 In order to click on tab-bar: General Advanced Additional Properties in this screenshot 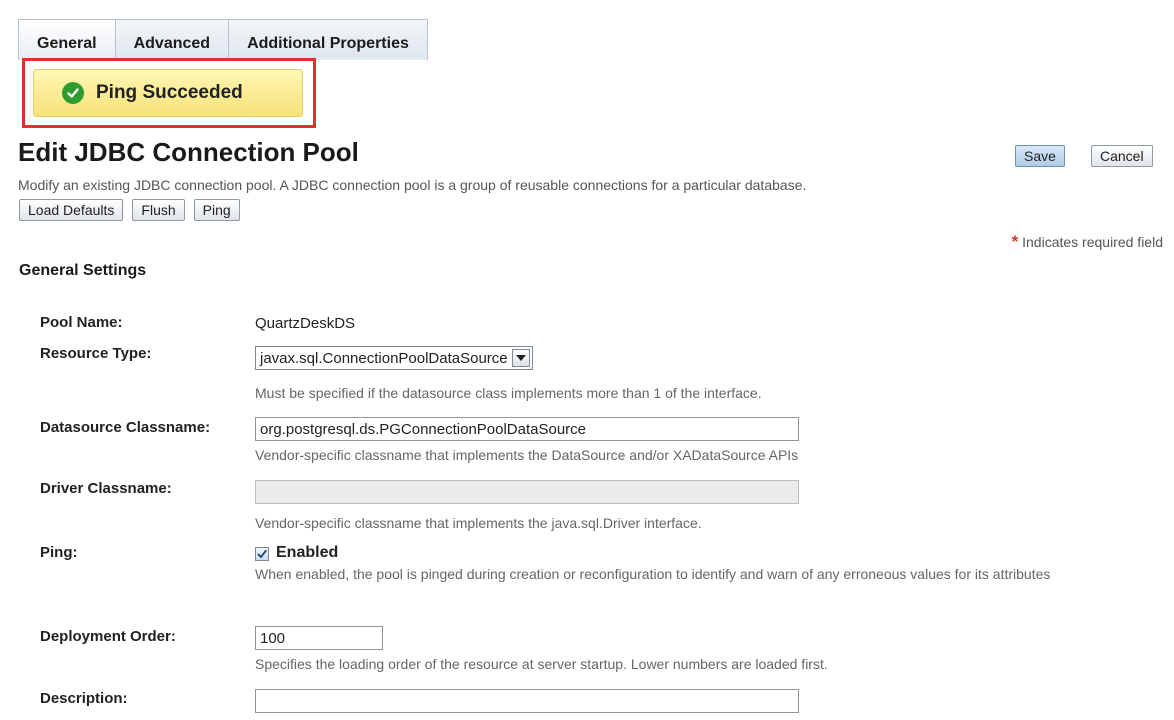, I will do `click(223, 39)`.